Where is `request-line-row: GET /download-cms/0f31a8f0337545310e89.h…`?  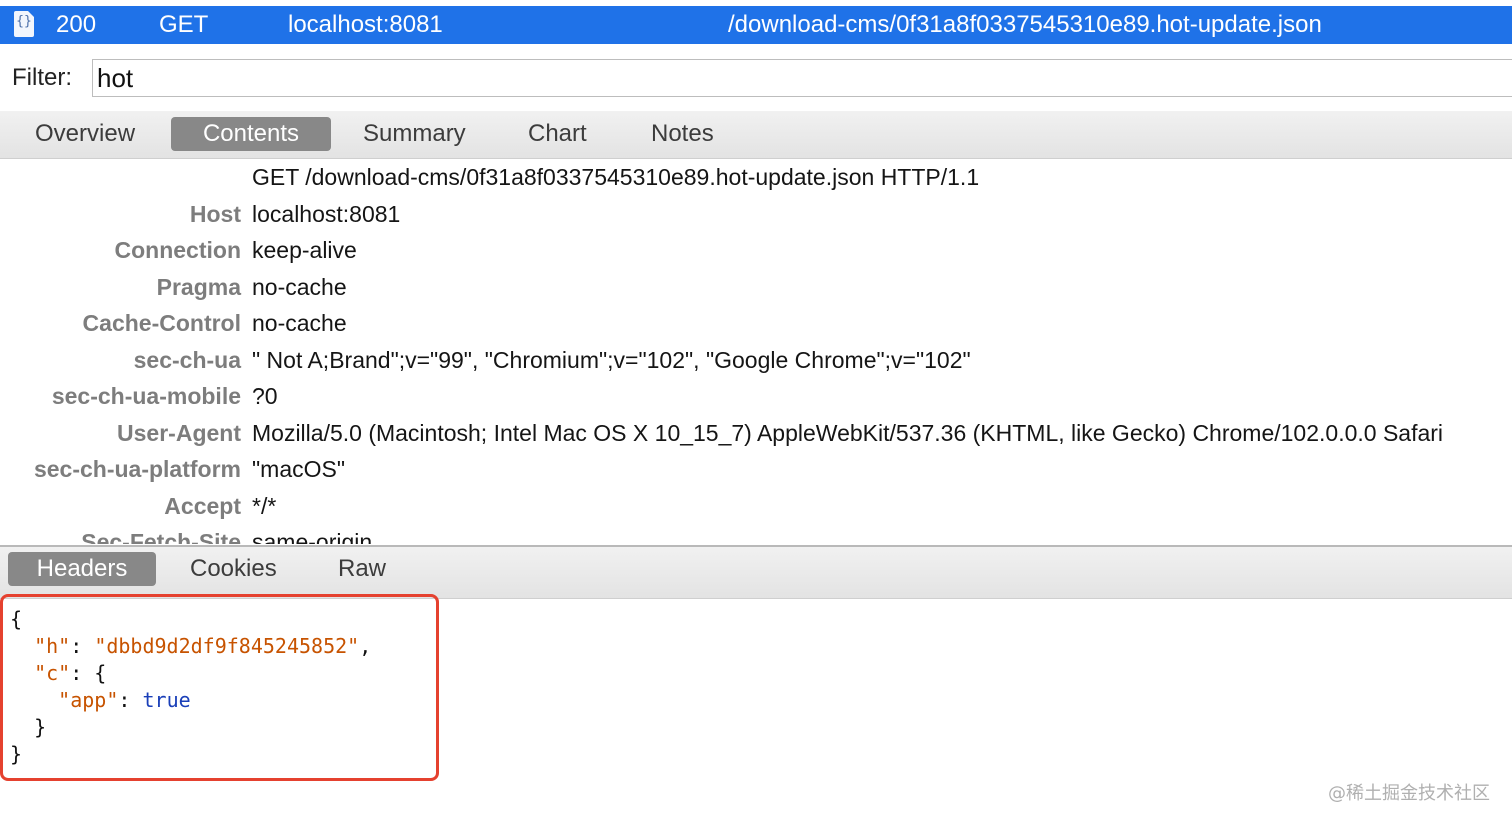 request-line-row: GET /download-cms/0f31a8f0337545310e89.h… is located at coordinates (756, 181).